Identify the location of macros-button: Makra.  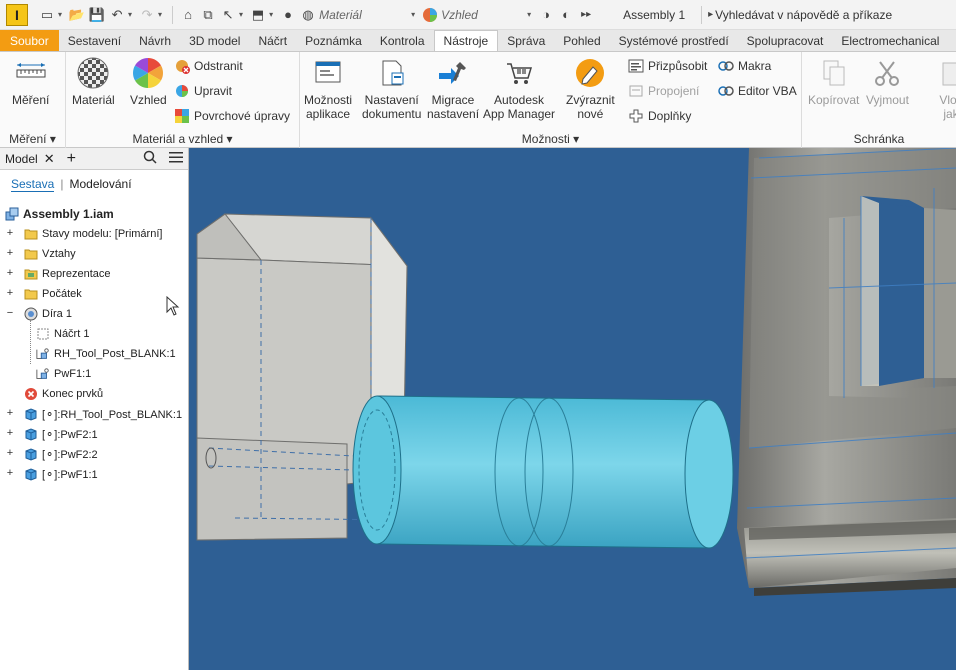
(744, 66).